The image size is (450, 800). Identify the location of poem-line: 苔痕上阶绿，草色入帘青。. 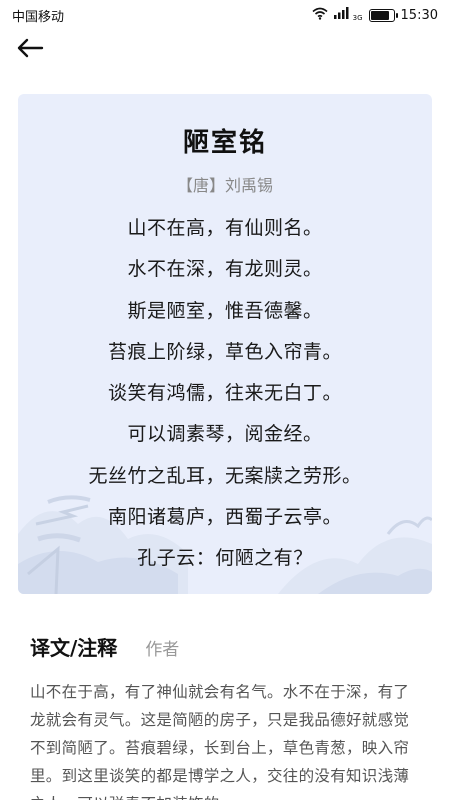
(224, 351).